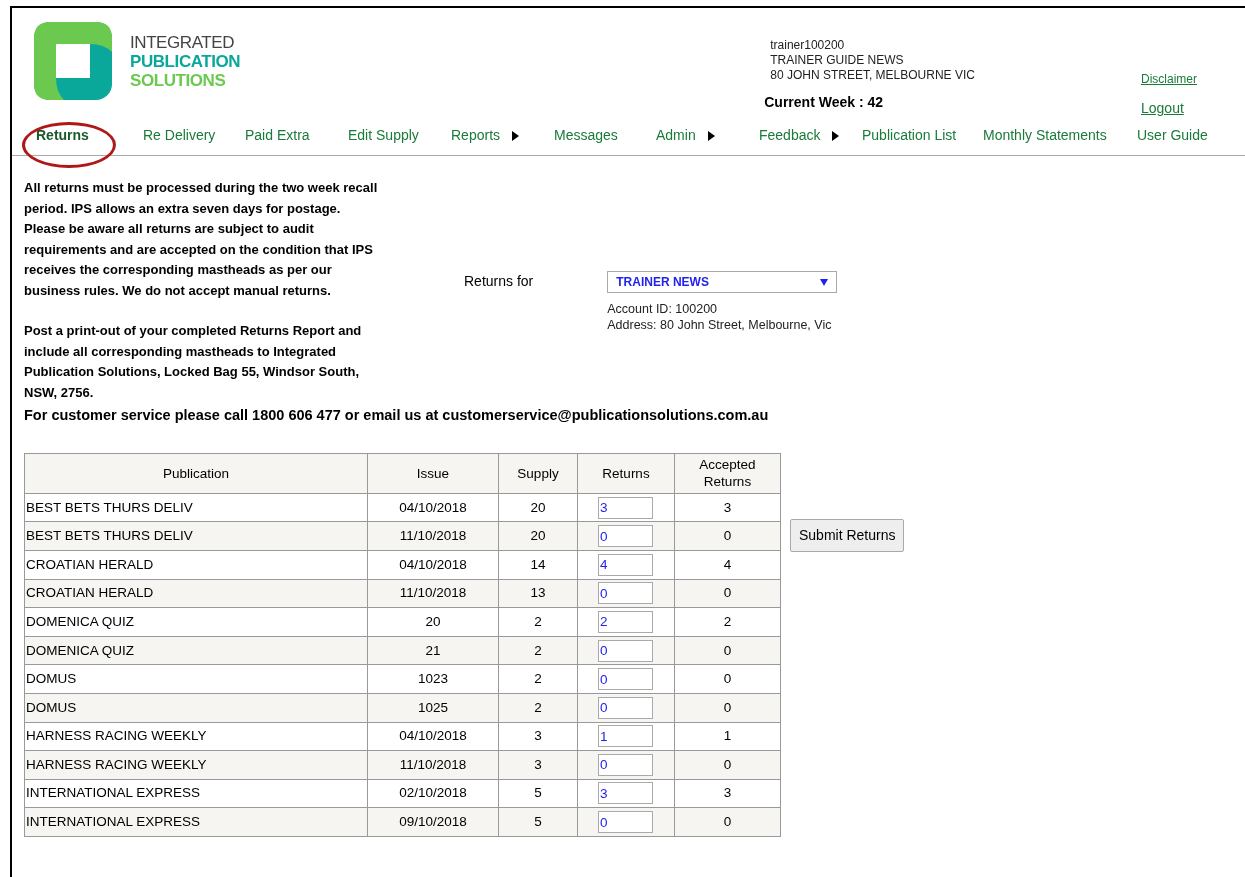 The height and width of the screenshot is (877, 1245). Describe the element at coordinates (626, 473) in the screenshot. I see `column-header: Returns` at that location.